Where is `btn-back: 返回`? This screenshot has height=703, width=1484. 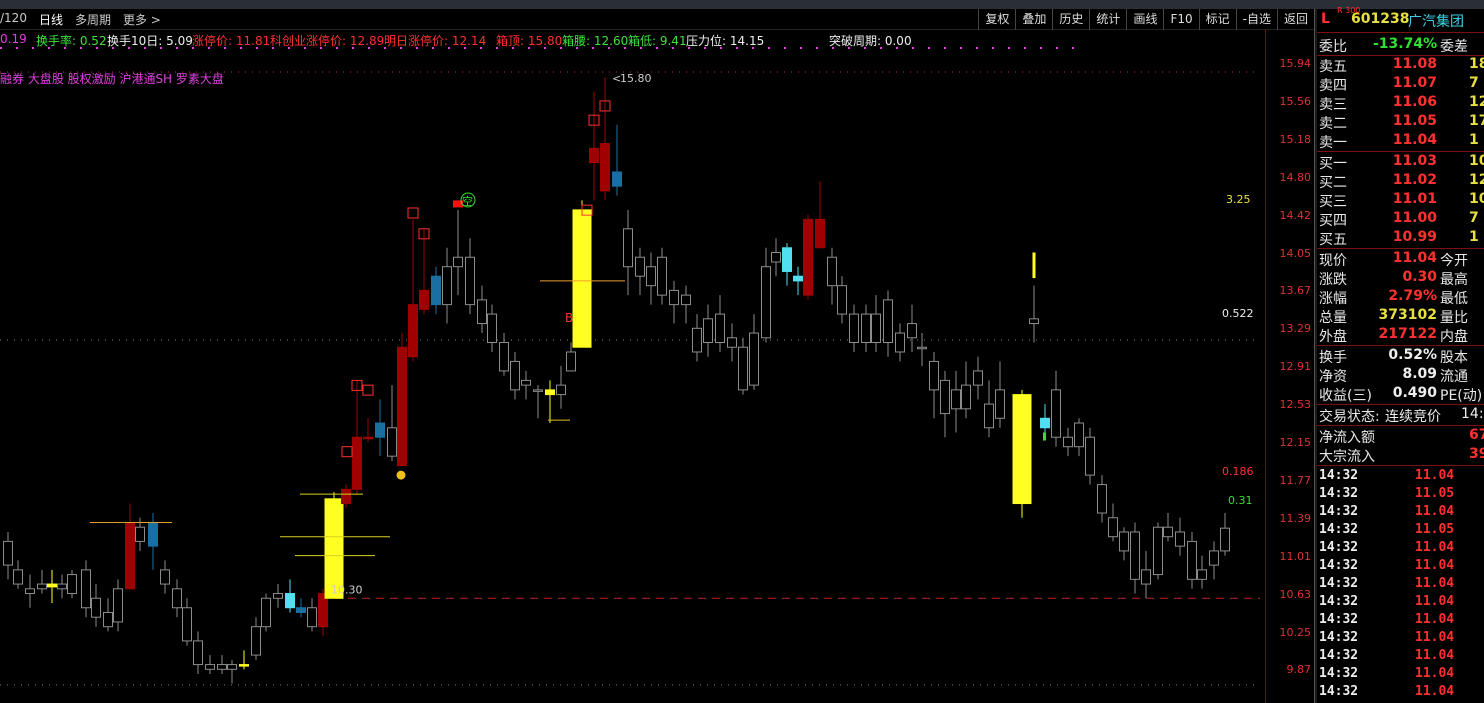 btn-back: 返回 is located at coordinates (1295, 19).